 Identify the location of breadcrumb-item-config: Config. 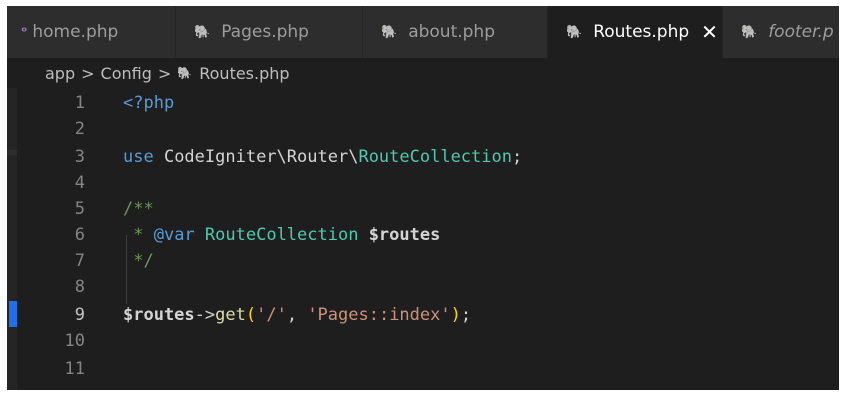
(126, 73).